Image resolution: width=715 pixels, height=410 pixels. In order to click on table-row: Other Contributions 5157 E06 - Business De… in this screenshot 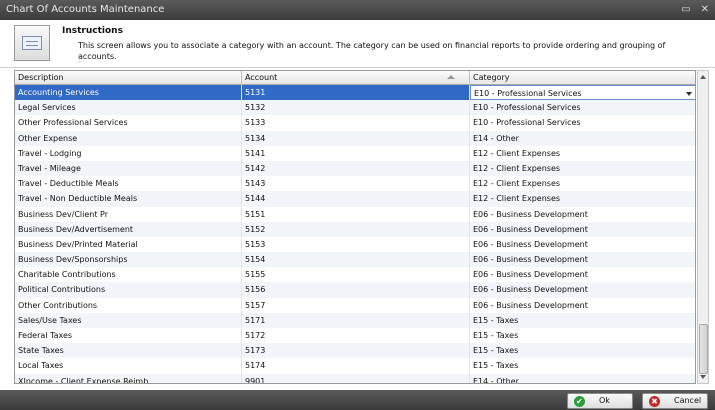, I will do `click(355, 305)`.